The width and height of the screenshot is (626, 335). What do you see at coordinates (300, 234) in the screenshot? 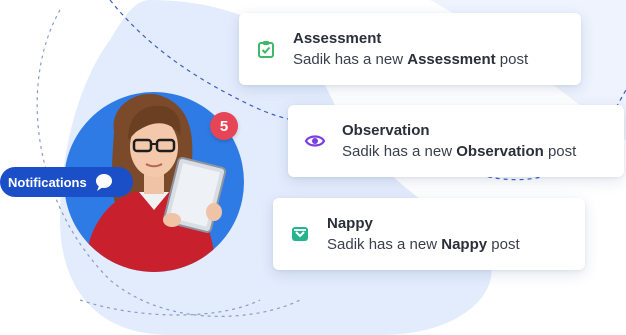
I see `nappy-icon` at bounding box center [300, 234].